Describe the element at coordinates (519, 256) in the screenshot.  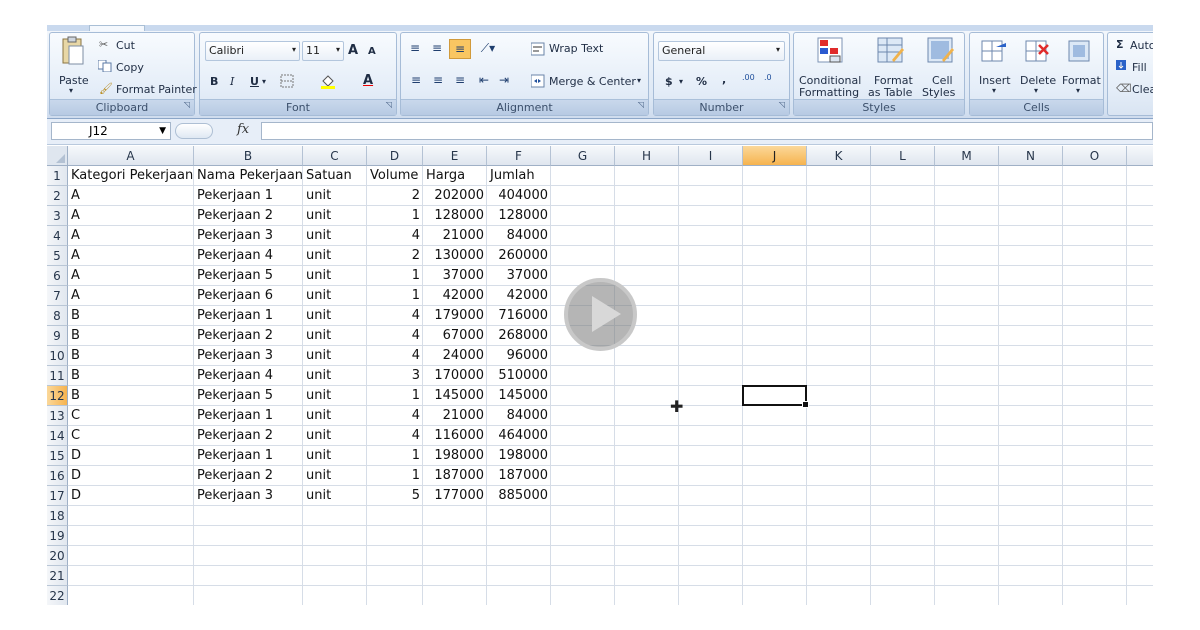
I see `data-cell: 260000` at that location.